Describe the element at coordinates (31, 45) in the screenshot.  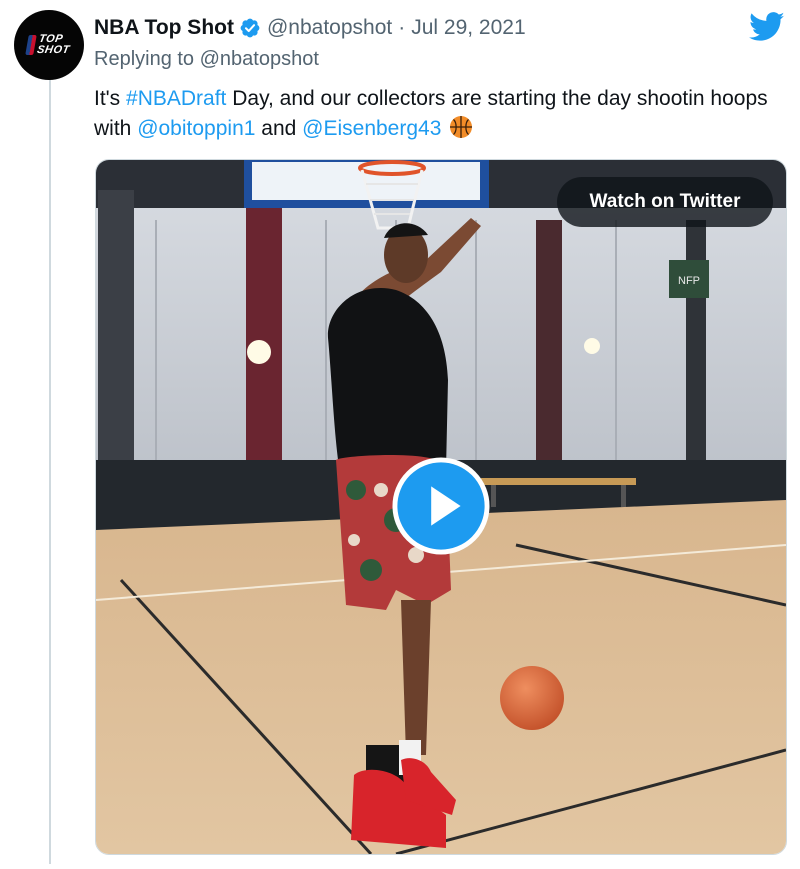
I see `nba-logo-icon` at that location.